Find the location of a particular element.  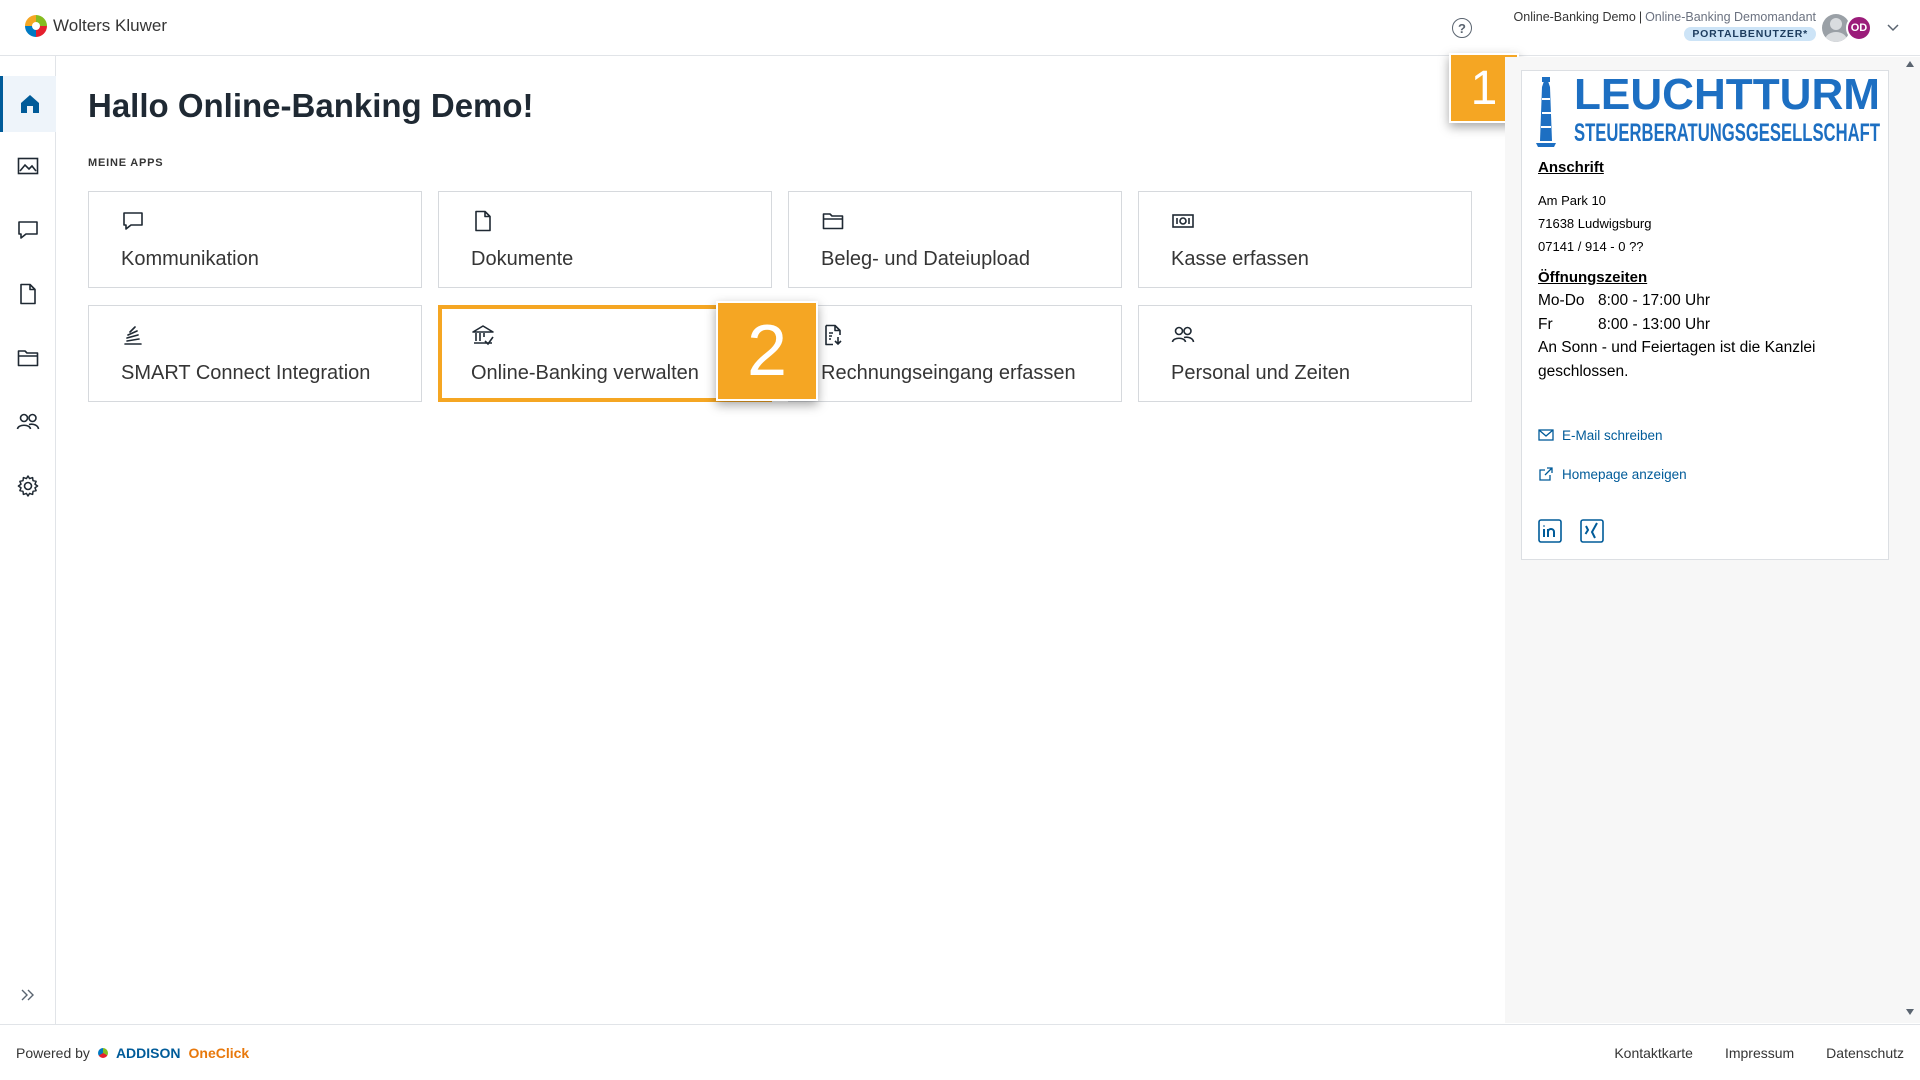

leuchtturm-logo: LEUCHTTURM STEUERBERATUNGSGESELLSCHAFT is located at coordinates (1708, 110).